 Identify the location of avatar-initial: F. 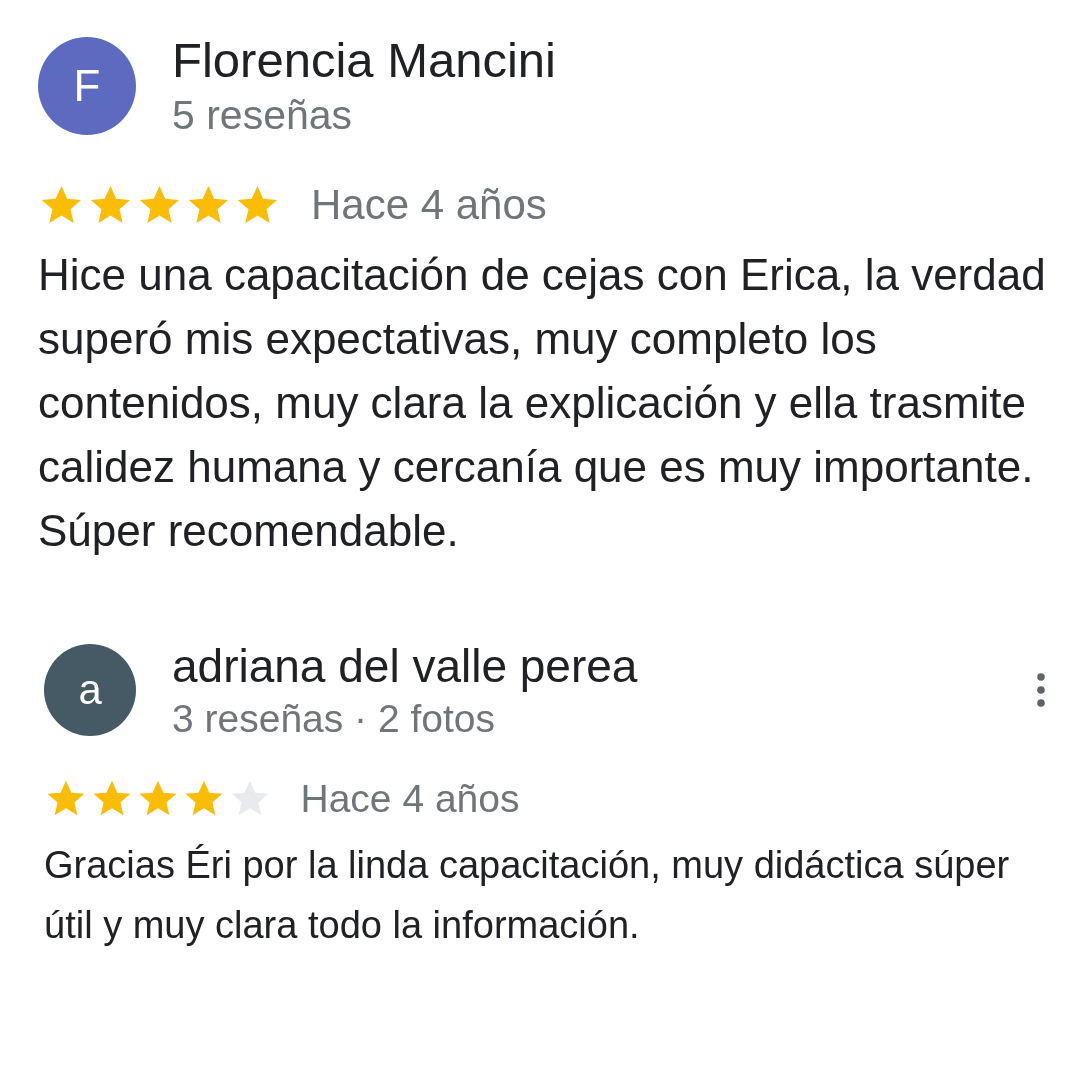
(87, 85).